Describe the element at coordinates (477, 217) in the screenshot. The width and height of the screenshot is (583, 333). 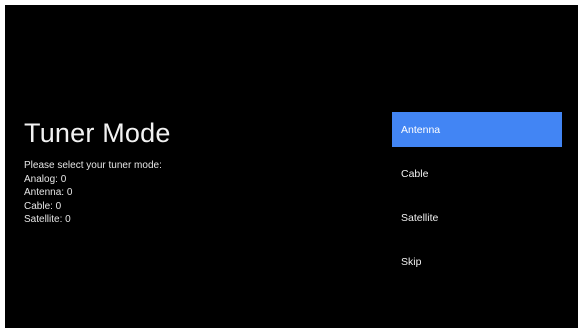
I see `option-satellite: Satellite` at that location.